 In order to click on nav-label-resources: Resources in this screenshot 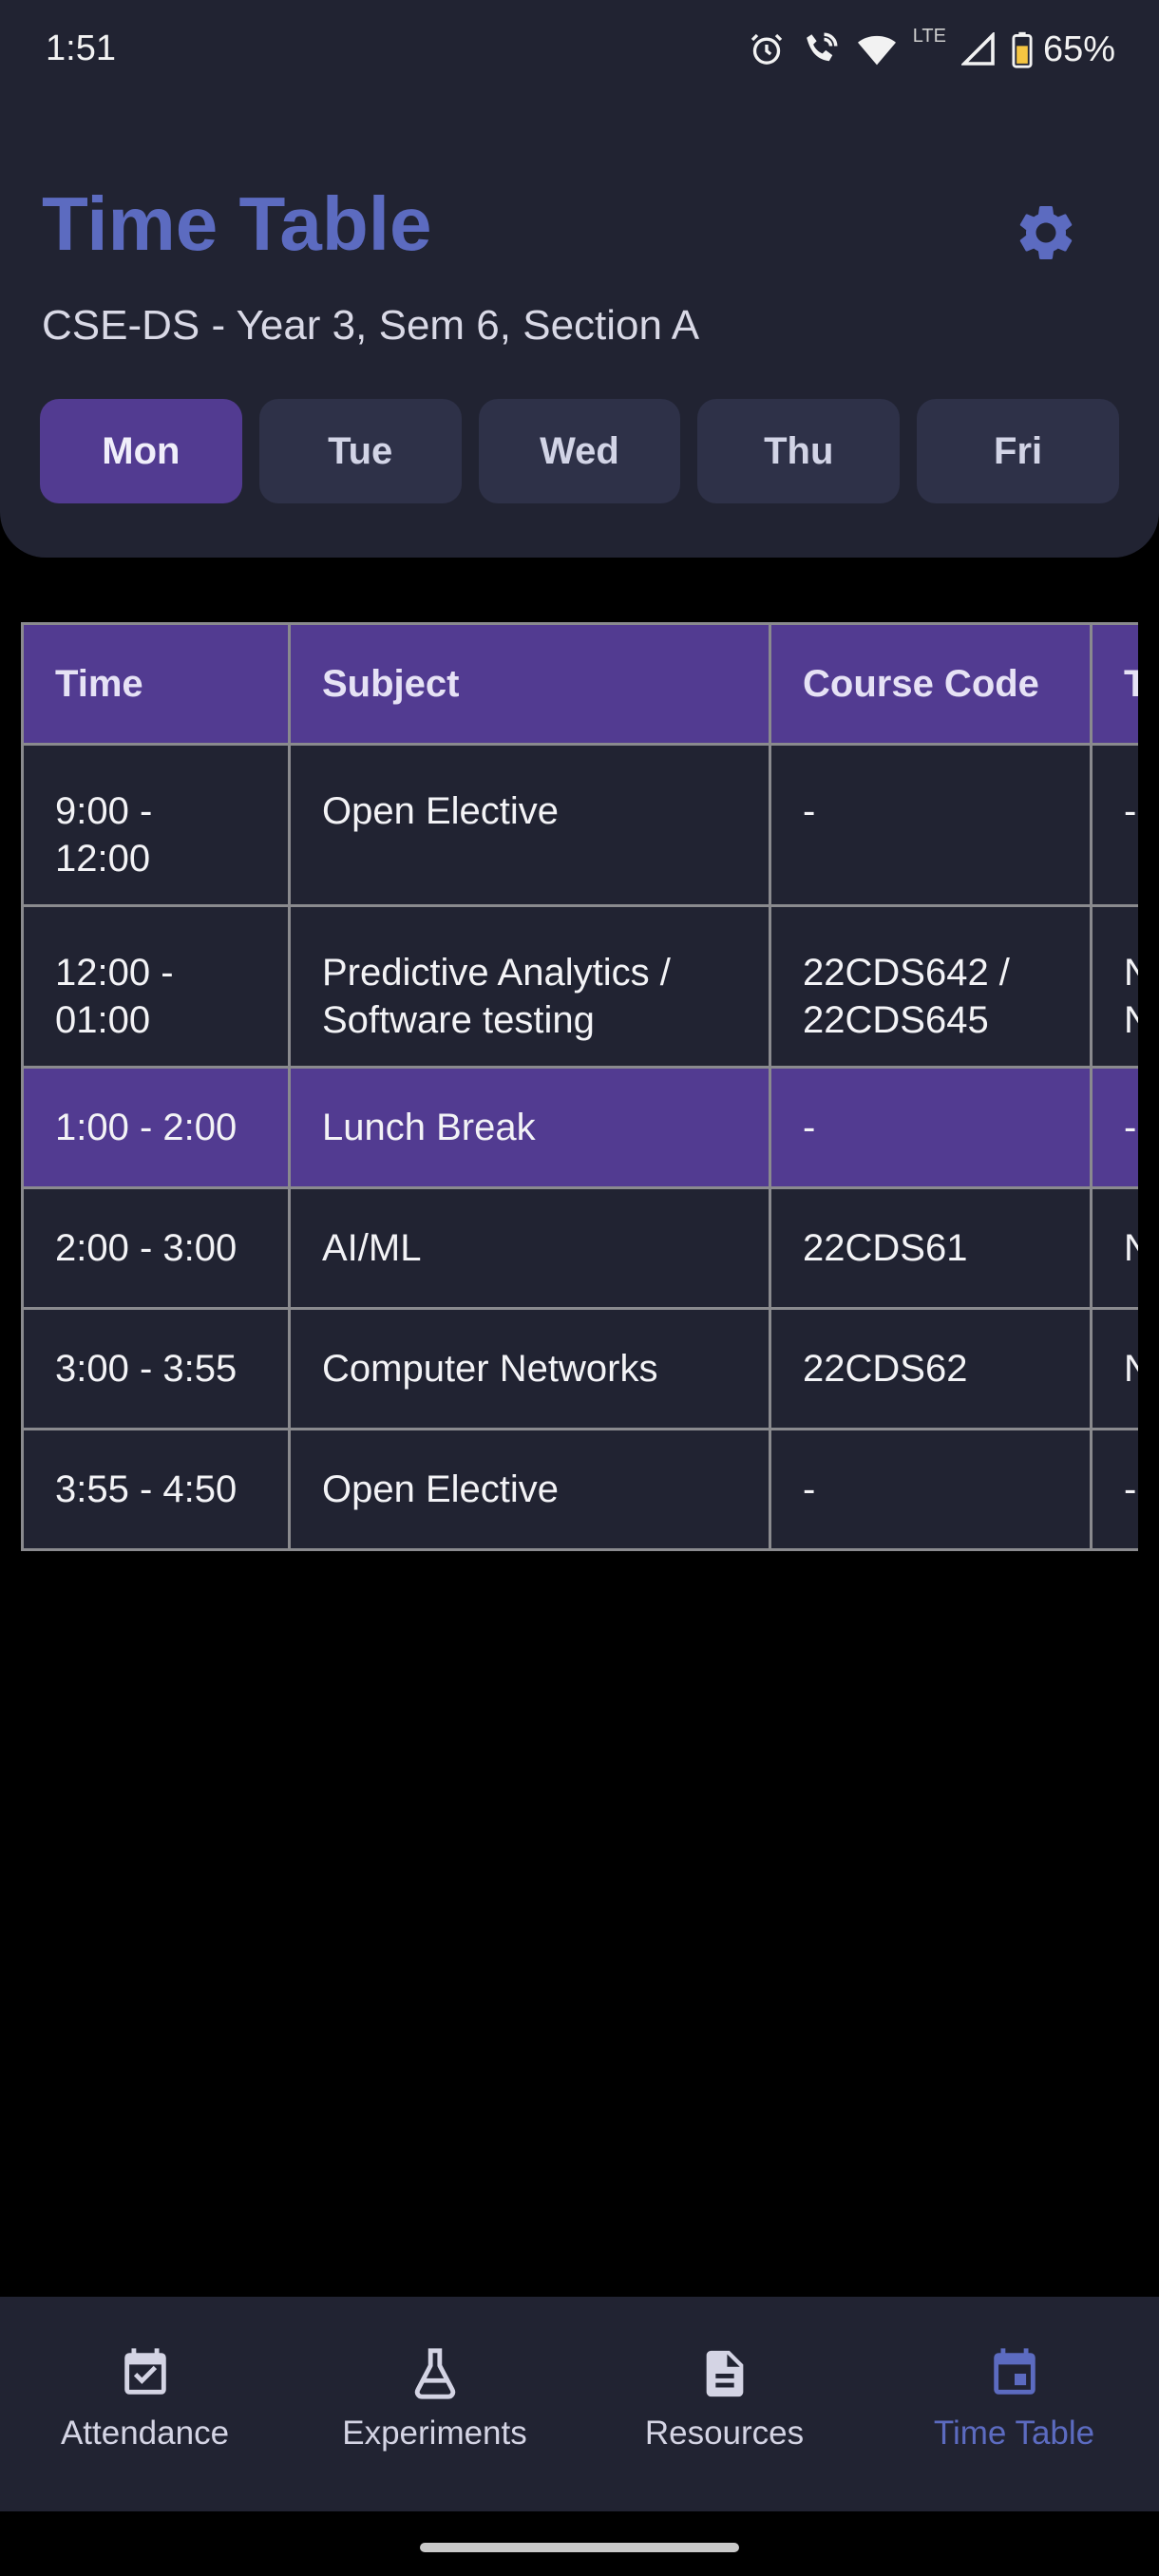, I will do `click(724, 2433)`.